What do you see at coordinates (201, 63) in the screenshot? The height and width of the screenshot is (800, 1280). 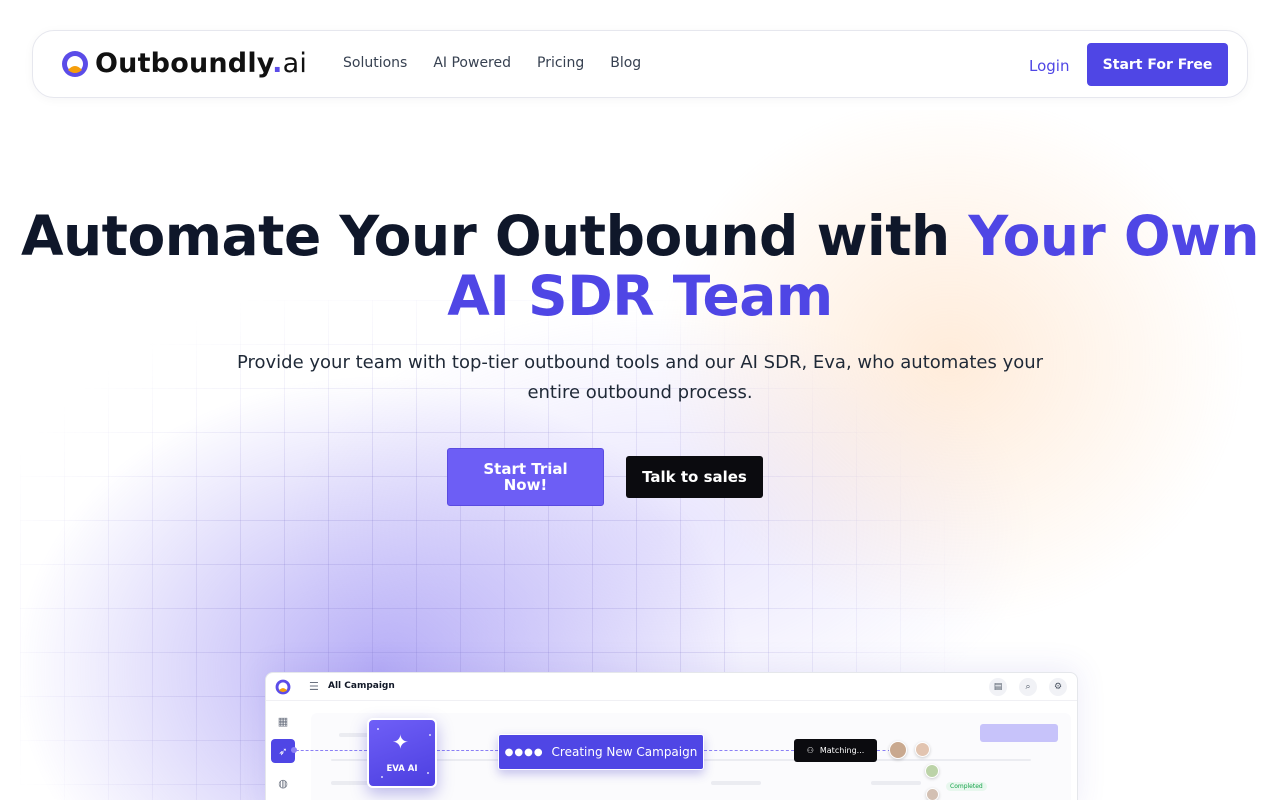 I see `brand-name: Outboundly.ai` at bounding box center [201, 63].